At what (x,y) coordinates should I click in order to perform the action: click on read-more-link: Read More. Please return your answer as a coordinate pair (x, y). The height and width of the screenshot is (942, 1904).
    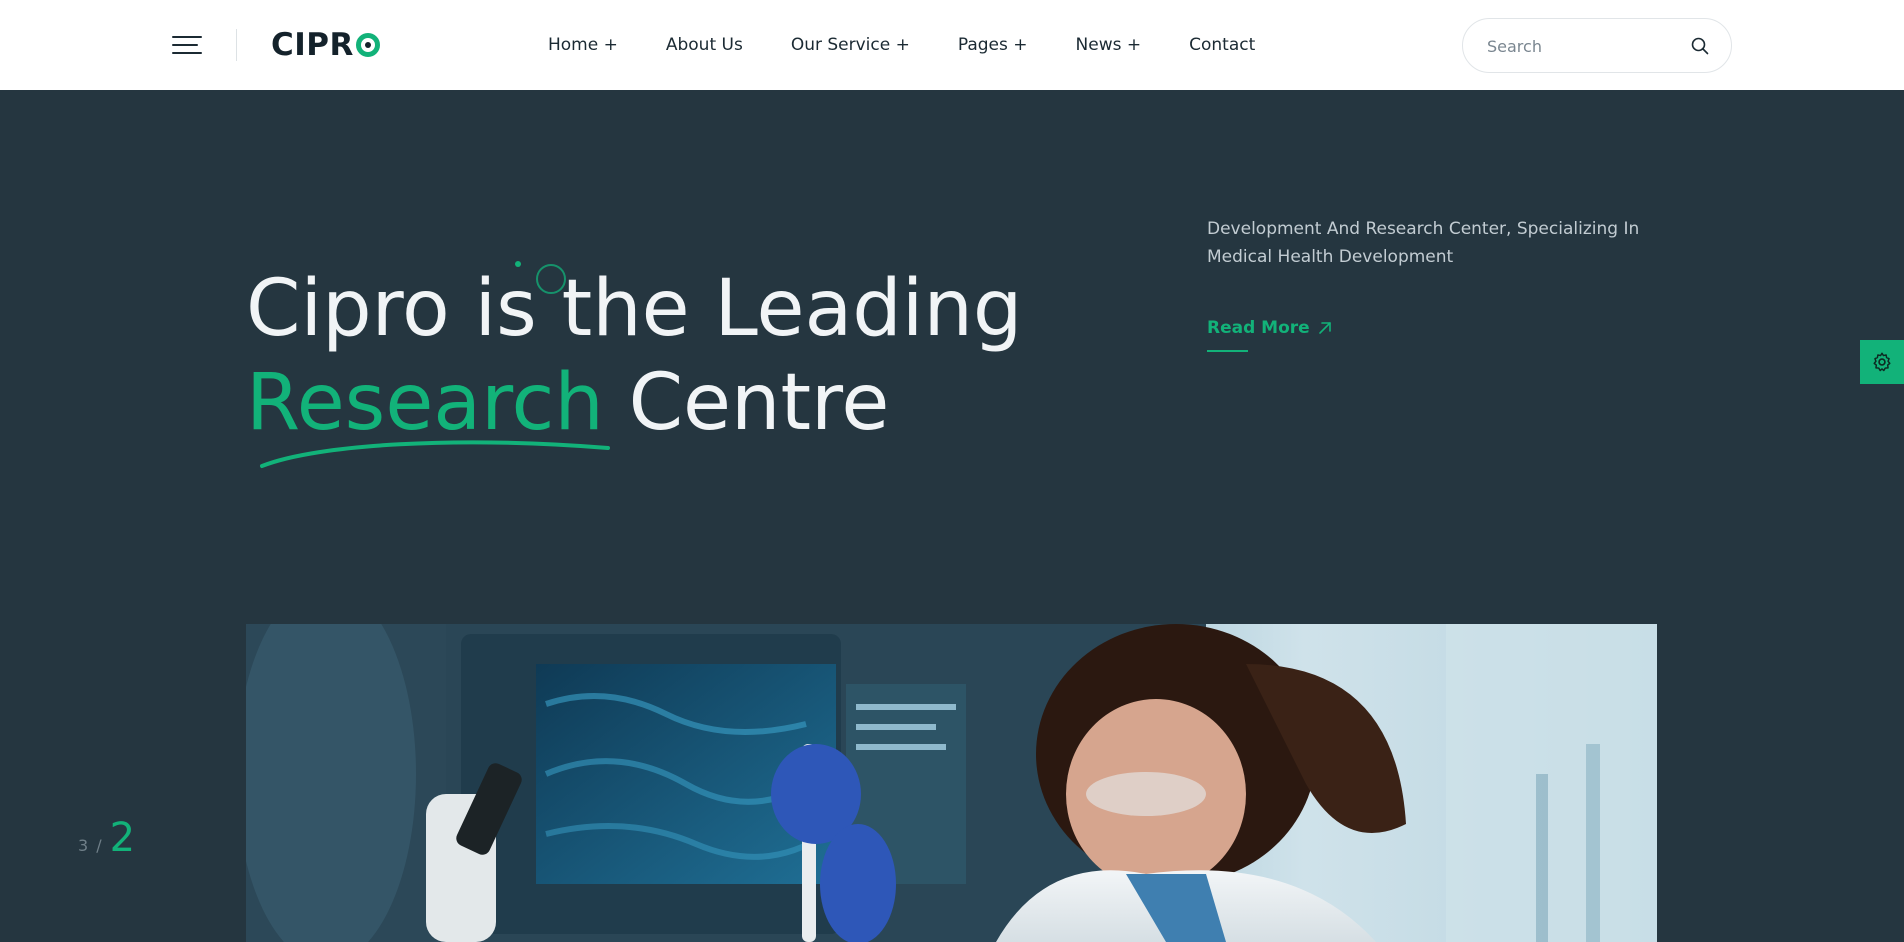
    Looking at the image, I should click on (1269, 328).